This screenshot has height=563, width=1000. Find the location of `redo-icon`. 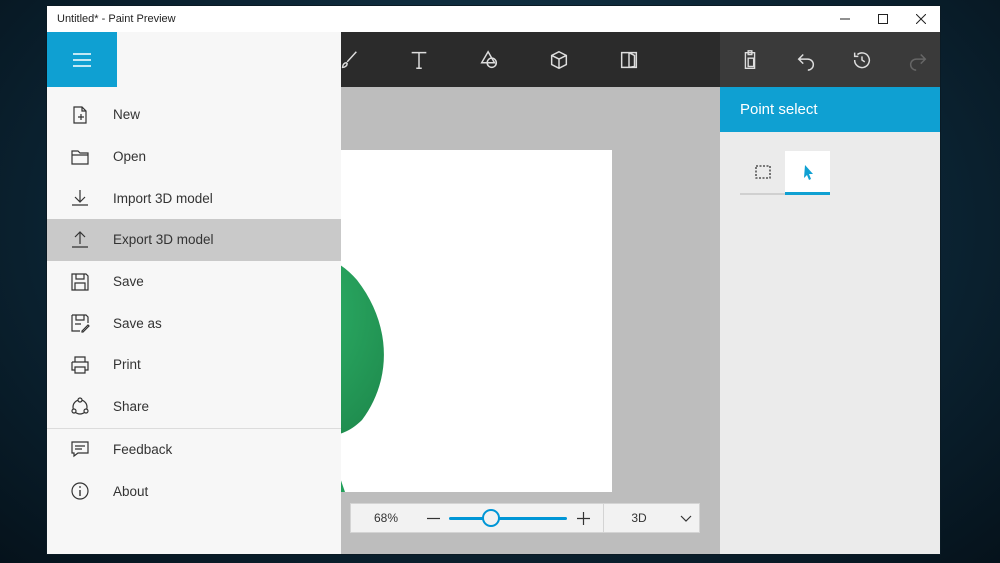

redo-icon is located at coordinates (918, 62).